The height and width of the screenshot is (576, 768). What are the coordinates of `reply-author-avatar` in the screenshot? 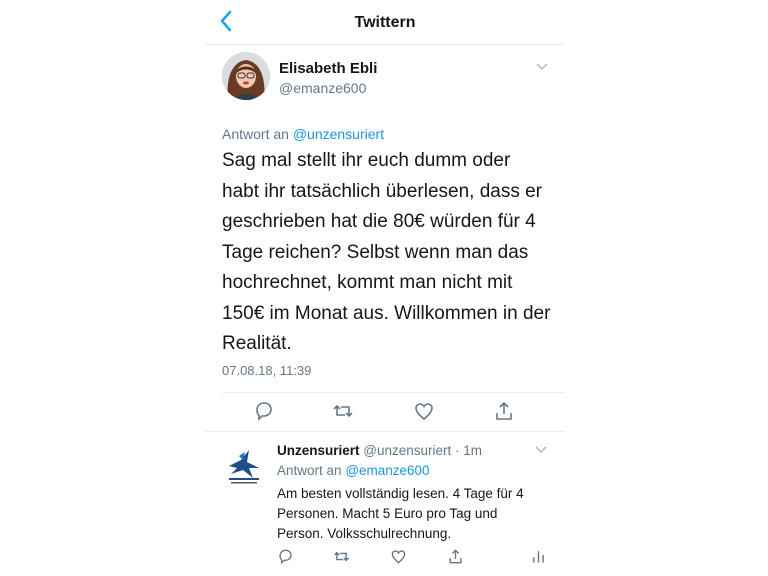 It's located at (244, 467).